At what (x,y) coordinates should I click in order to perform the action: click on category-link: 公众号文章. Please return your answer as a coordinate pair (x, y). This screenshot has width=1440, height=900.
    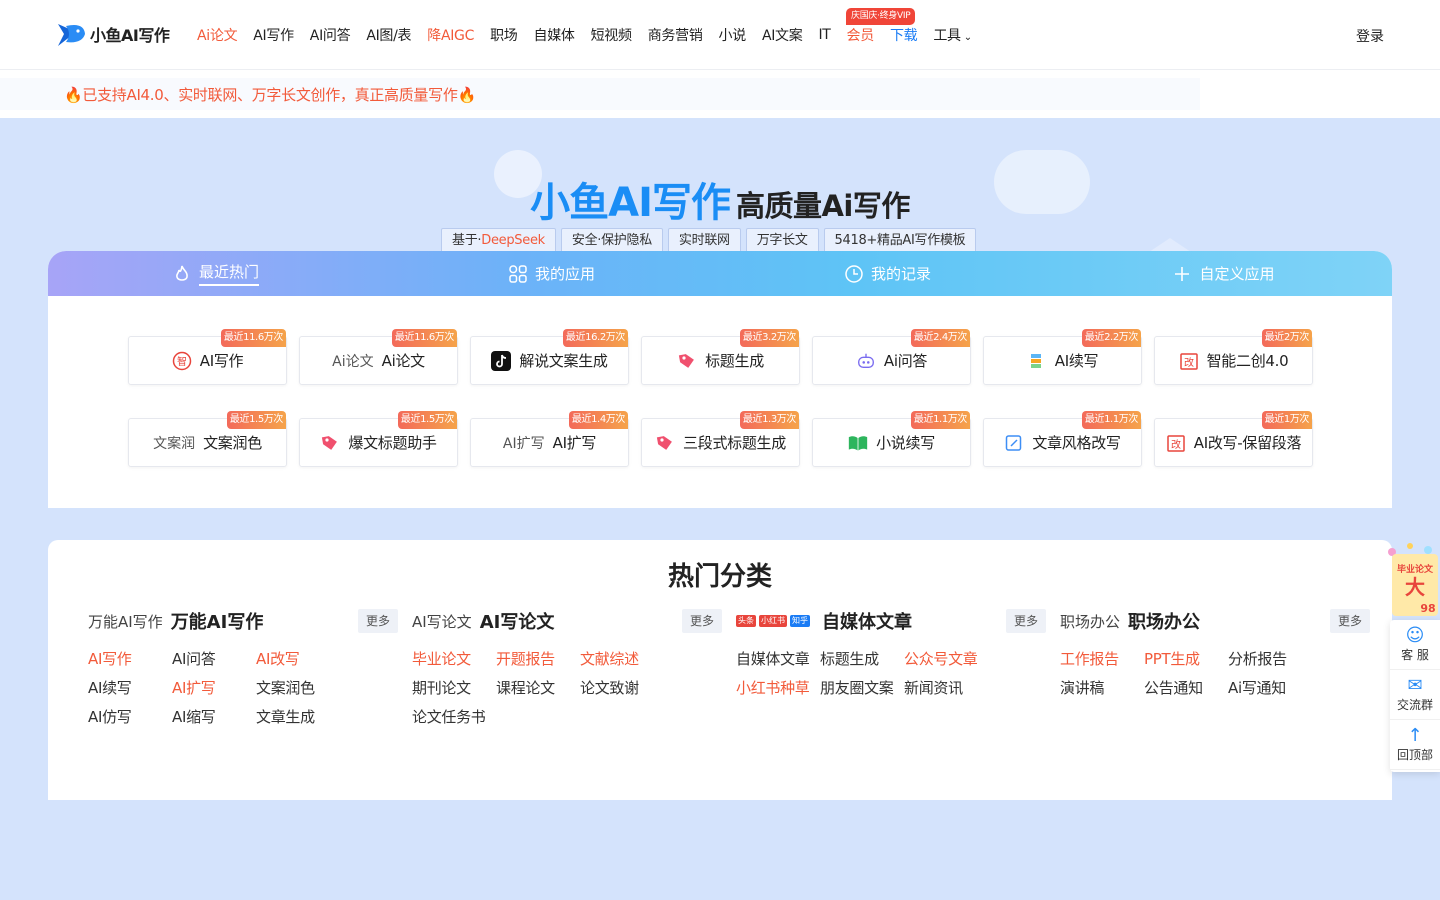
    Looking at the image, I should click on (949, 658).